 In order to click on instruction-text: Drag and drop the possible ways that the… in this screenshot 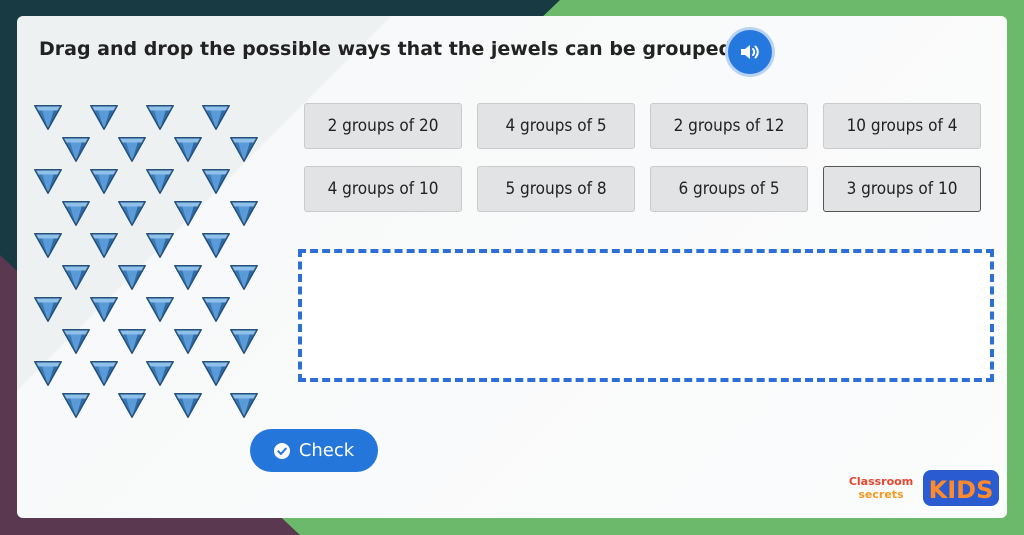, I will do `click(389, 49)`.